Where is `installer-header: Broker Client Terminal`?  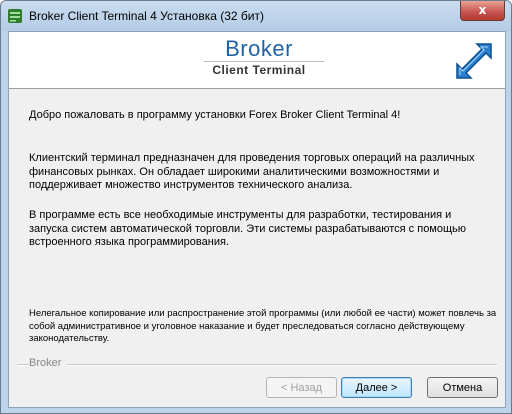
installer-header: Broker Client Terminal is located at coordinates (257, 60).